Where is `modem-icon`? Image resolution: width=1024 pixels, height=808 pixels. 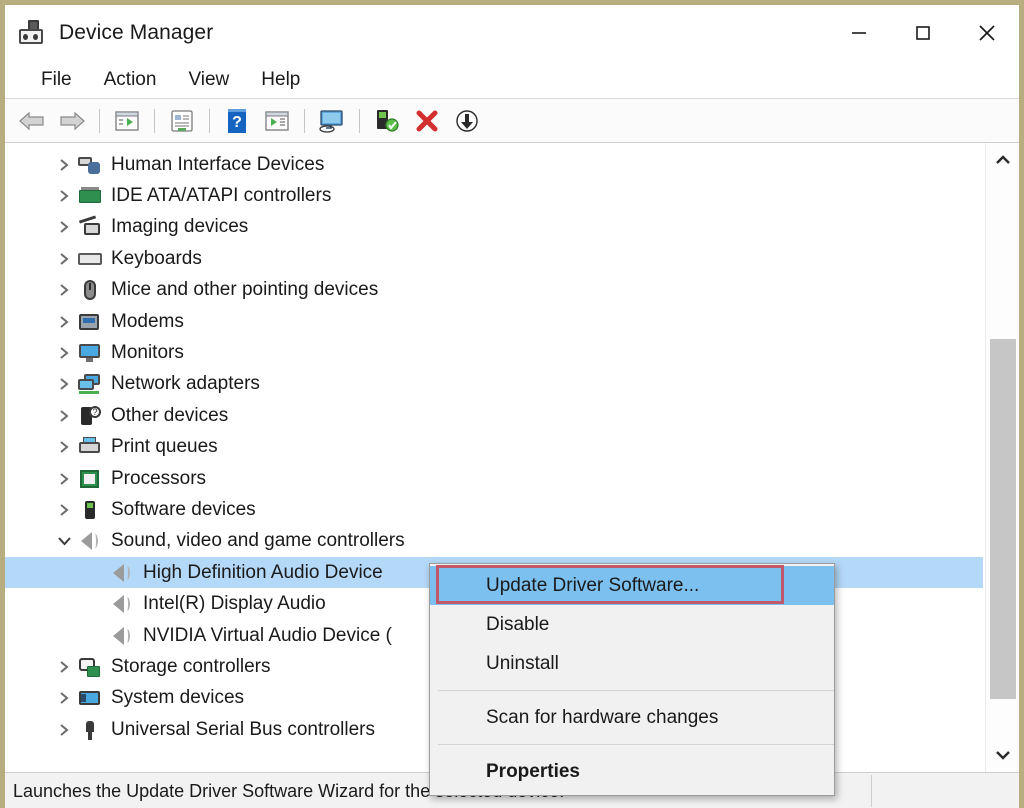
modem-icon is located at coordinates (90, 322).